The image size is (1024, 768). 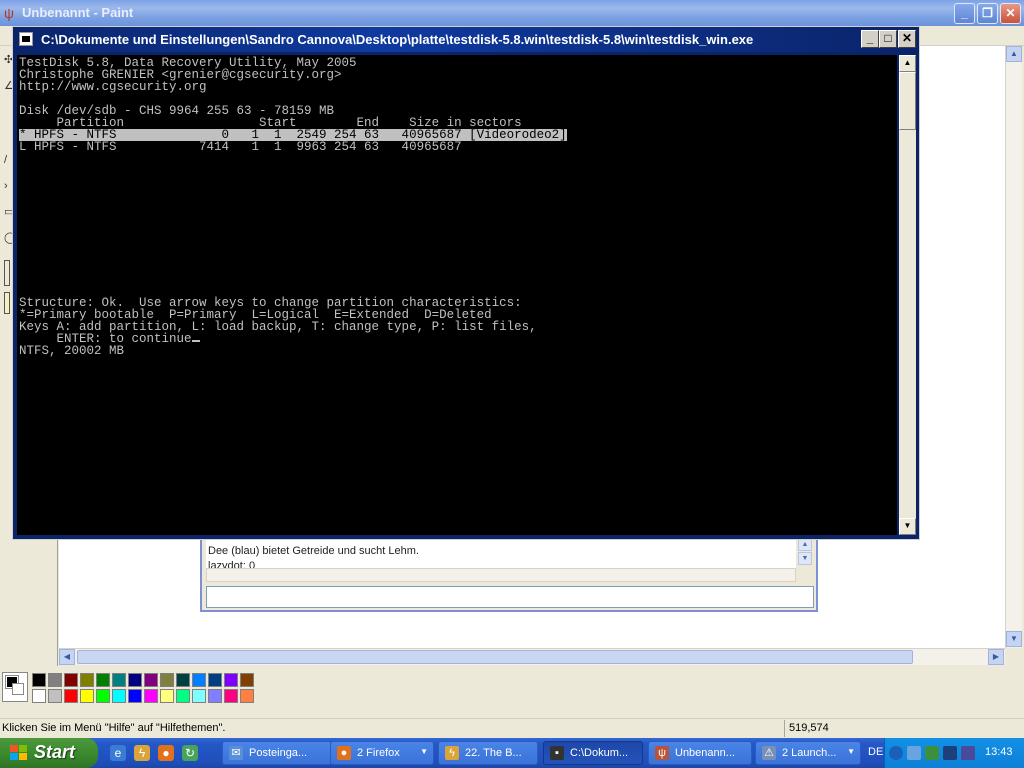 I want to click on language-indicator: DE, so click(x=875, y=752).